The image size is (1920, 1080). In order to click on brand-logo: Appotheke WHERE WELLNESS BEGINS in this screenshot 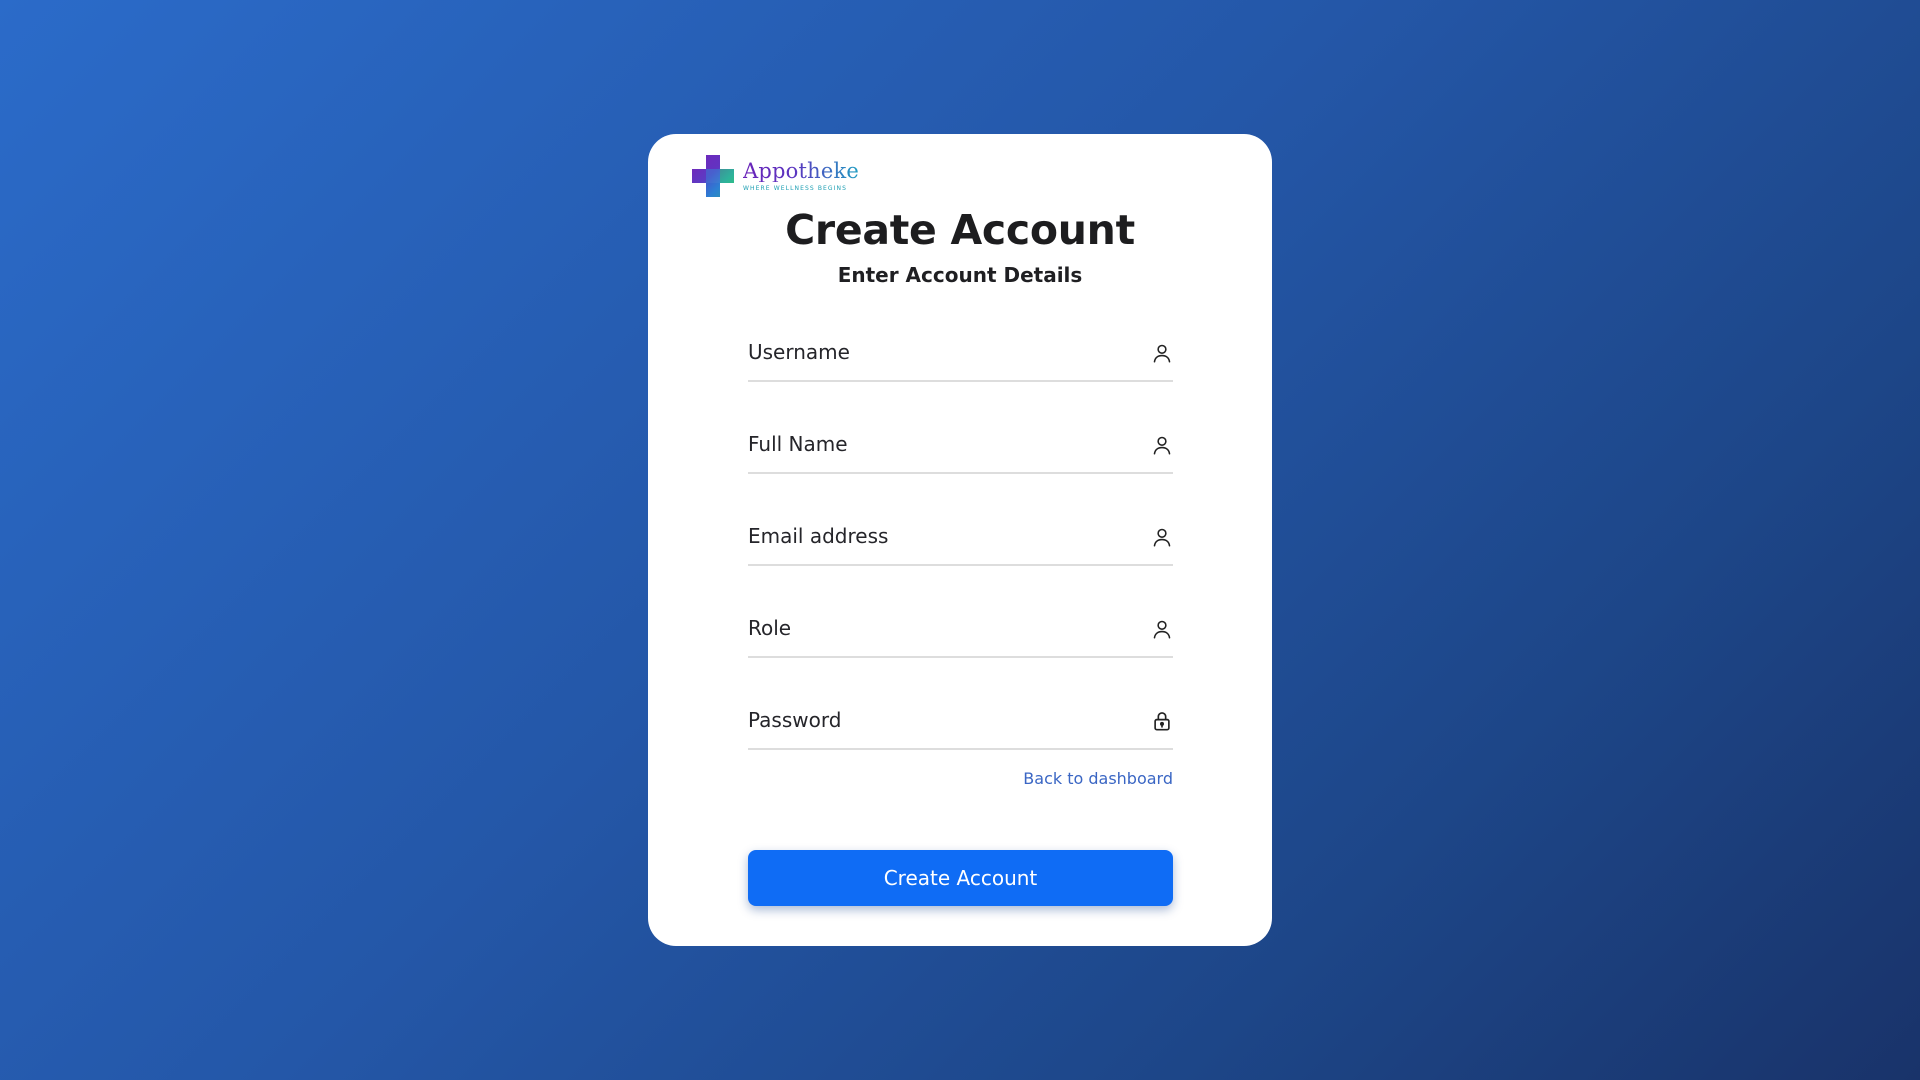, I will do `click(774, 176)`.